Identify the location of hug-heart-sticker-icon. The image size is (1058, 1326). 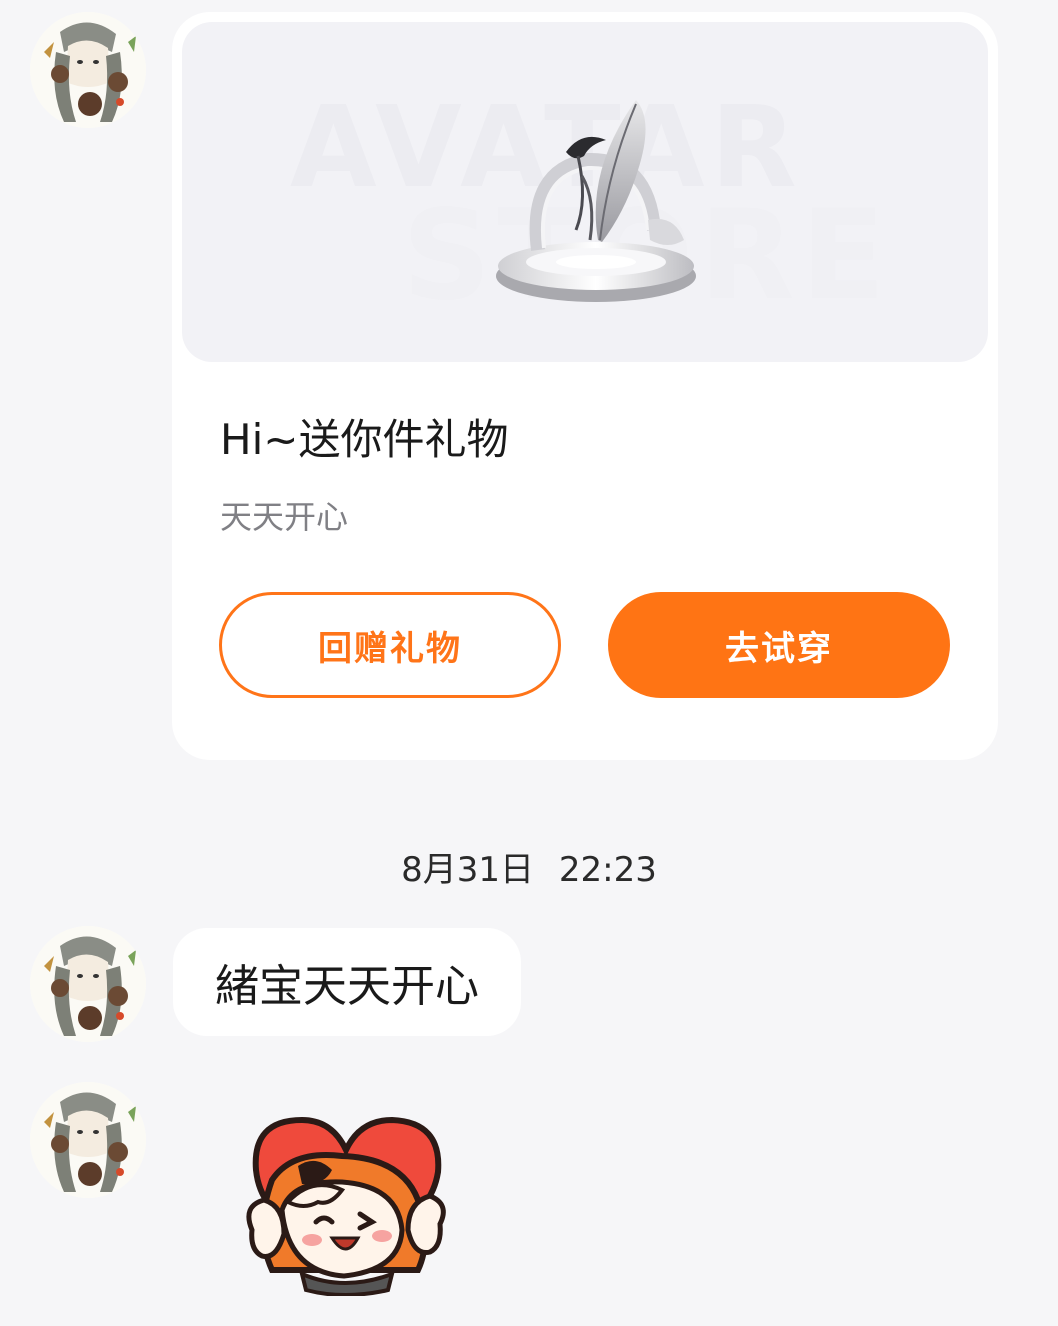
(346, 1203).